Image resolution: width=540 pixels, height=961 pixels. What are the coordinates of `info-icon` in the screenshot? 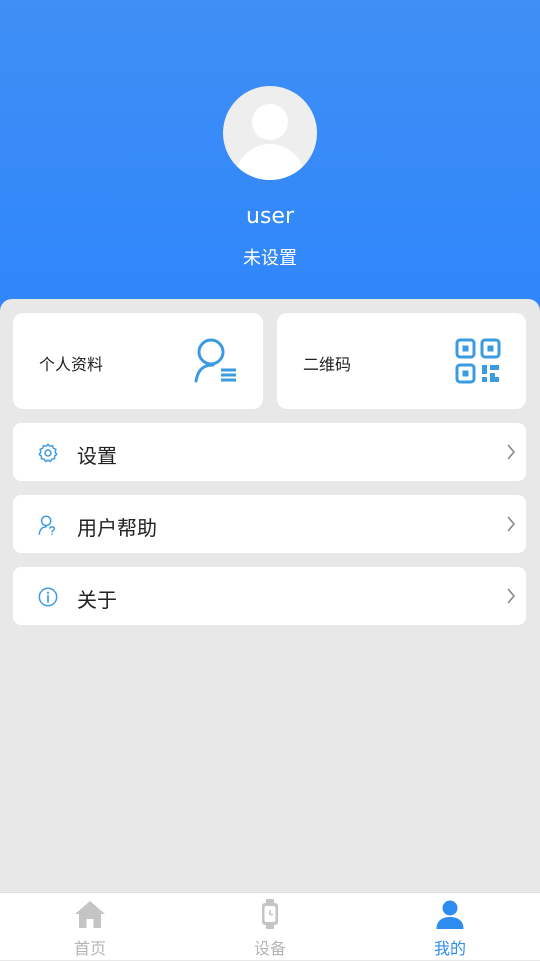 It's located at (48, 597).